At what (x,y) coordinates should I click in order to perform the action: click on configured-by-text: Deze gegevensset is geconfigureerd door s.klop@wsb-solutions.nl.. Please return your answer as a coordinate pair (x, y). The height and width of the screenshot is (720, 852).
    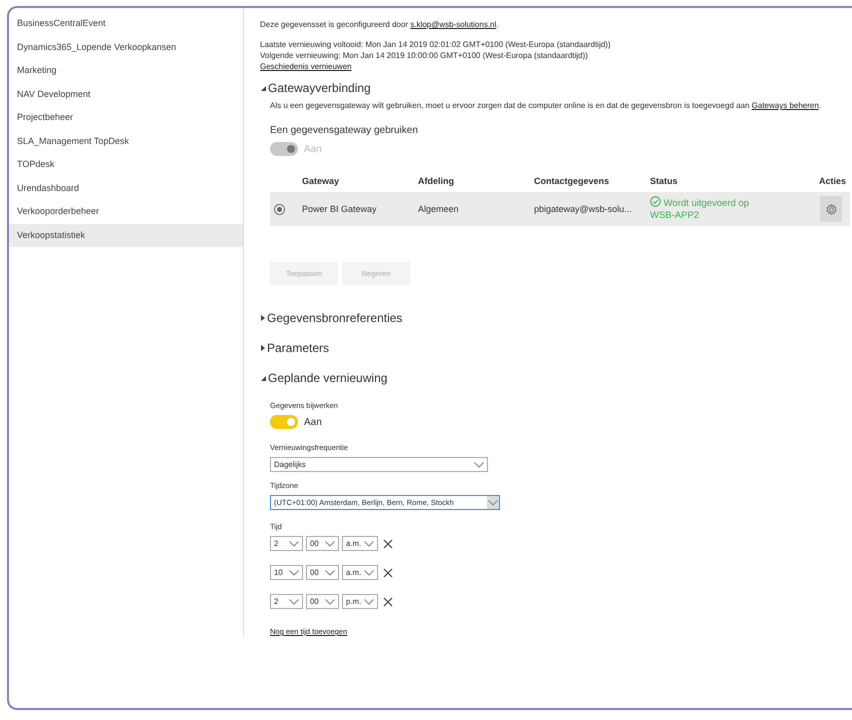
    Looking at the image, I should click on (380, 24).